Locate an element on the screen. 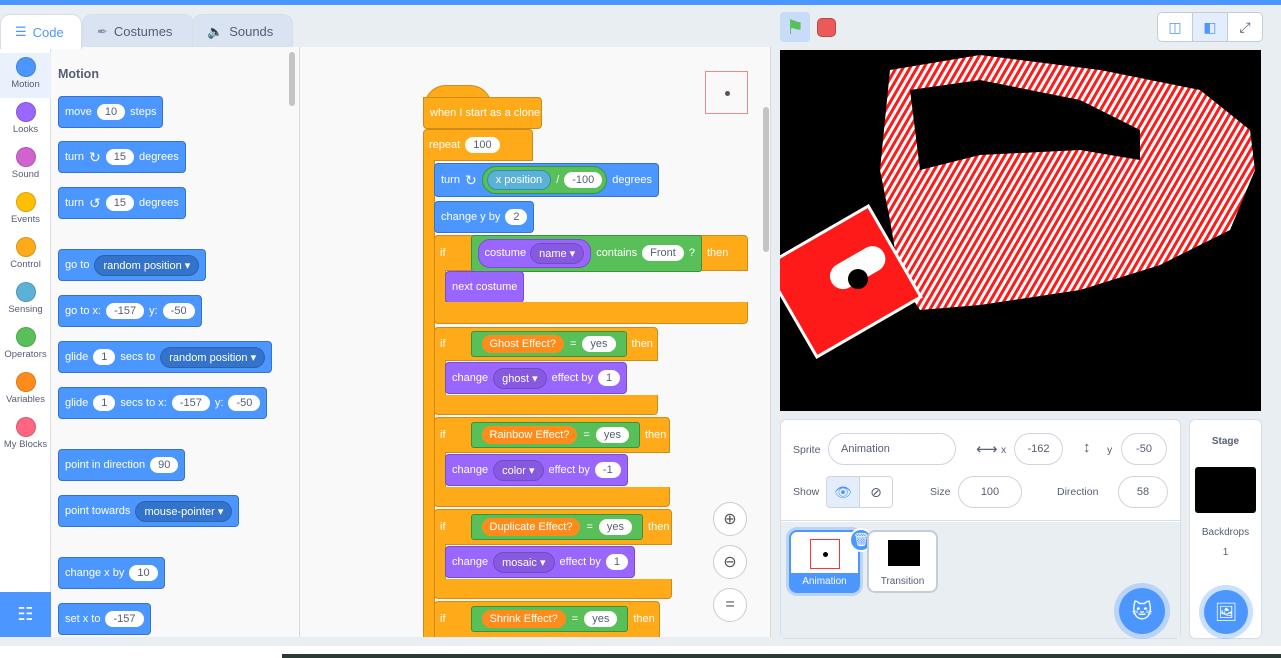  turn-script-block: turn ↻ x position / -100 degrees is located at coordinates (547, 180).